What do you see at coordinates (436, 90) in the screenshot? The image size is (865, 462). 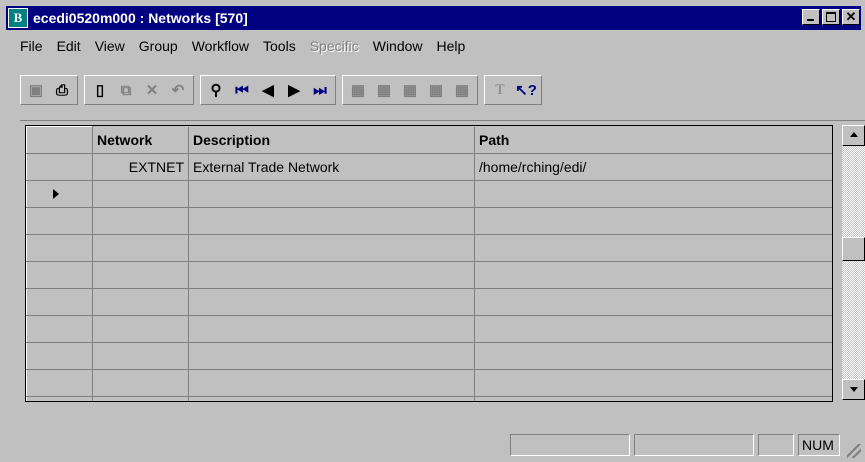 I see `group-next-icon: ▦` at bounding box center [436, 90].